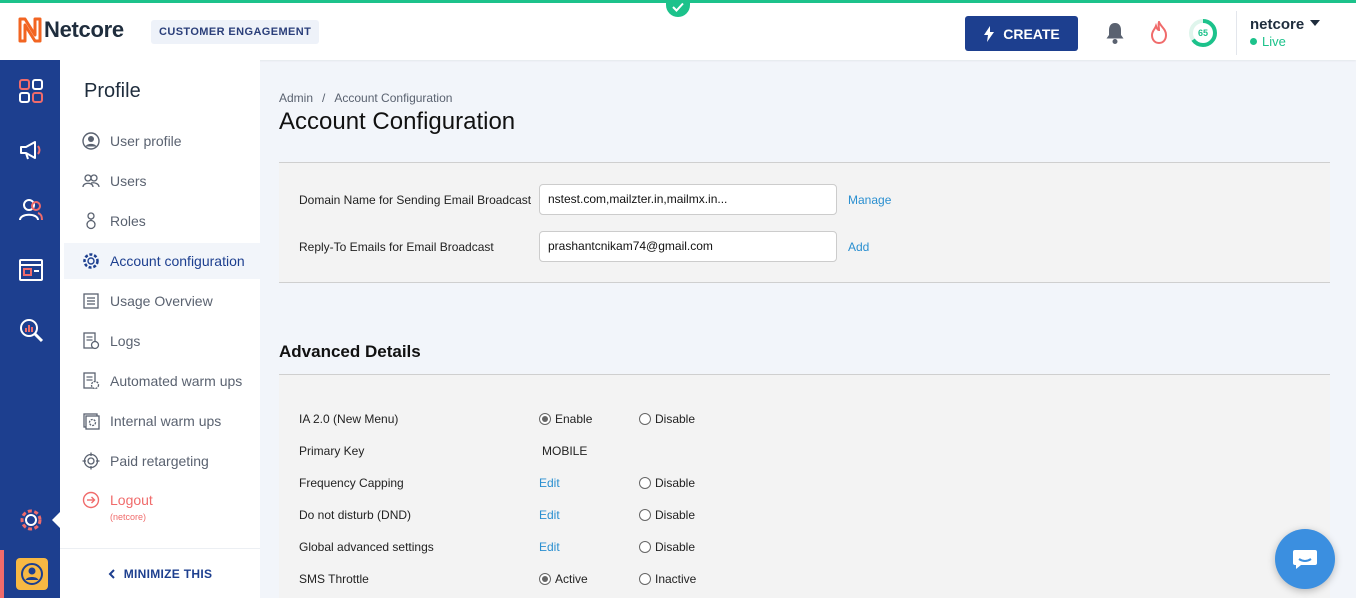 Image resolution: width=1356 pixels, height=598 pixels. What do you see at coordinates (1305, 559) in the screenshot?
I see `chat-button` at bounding box center [1305, 559].